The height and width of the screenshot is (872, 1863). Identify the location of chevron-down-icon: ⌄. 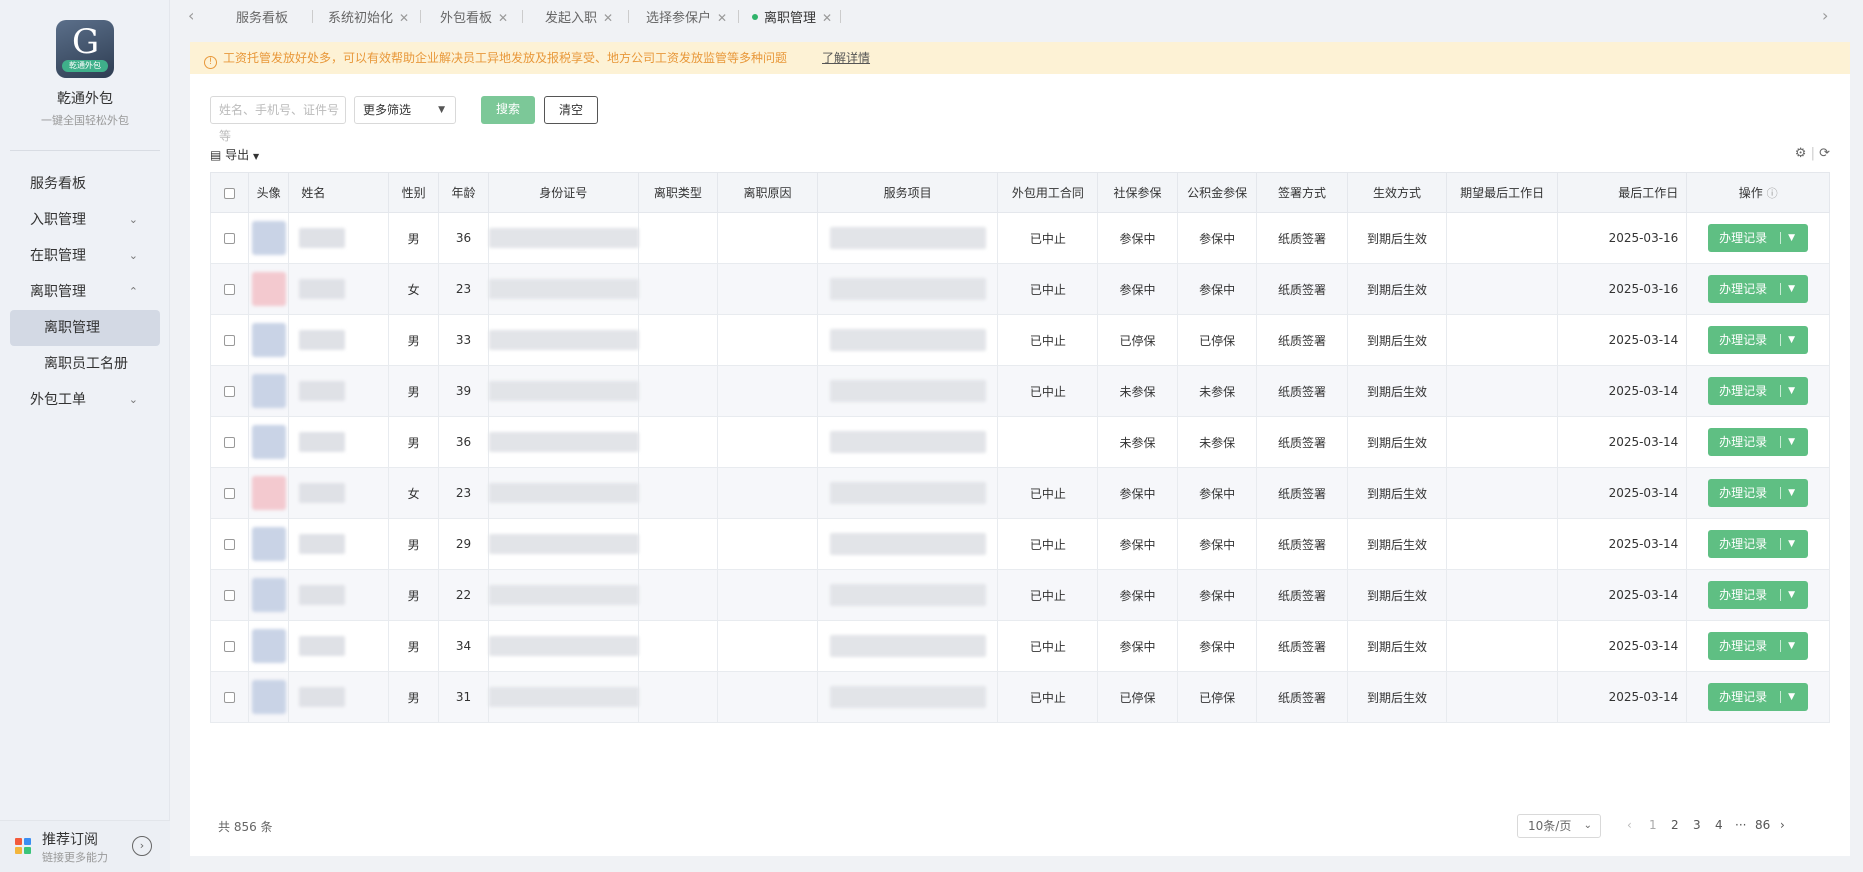
(133, 219).